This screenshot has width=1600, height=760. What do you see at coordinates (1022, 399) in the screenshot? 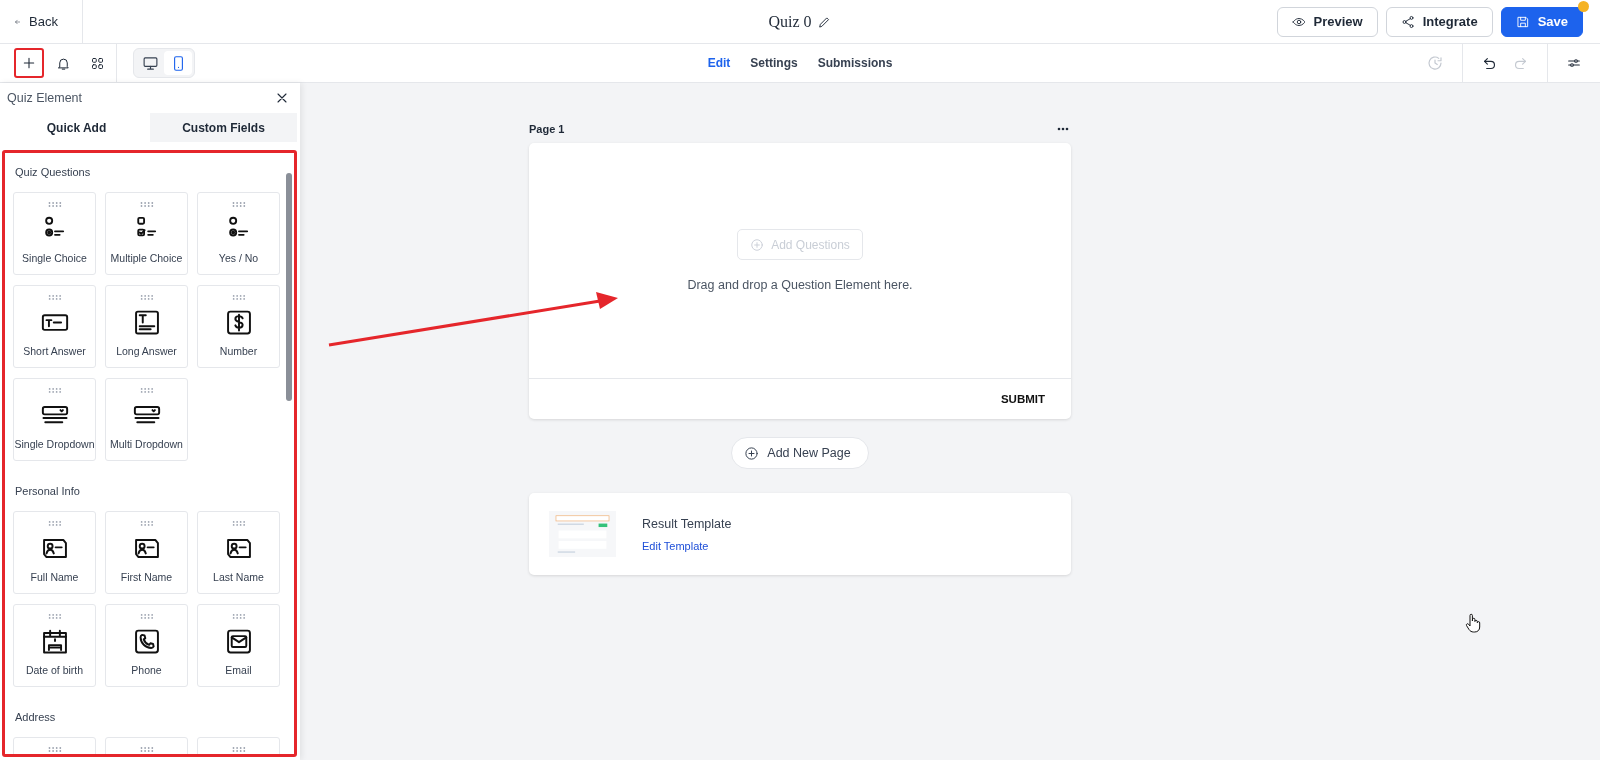
I see `submit-button: SUBMIT` at bounding box center [1022, 399].